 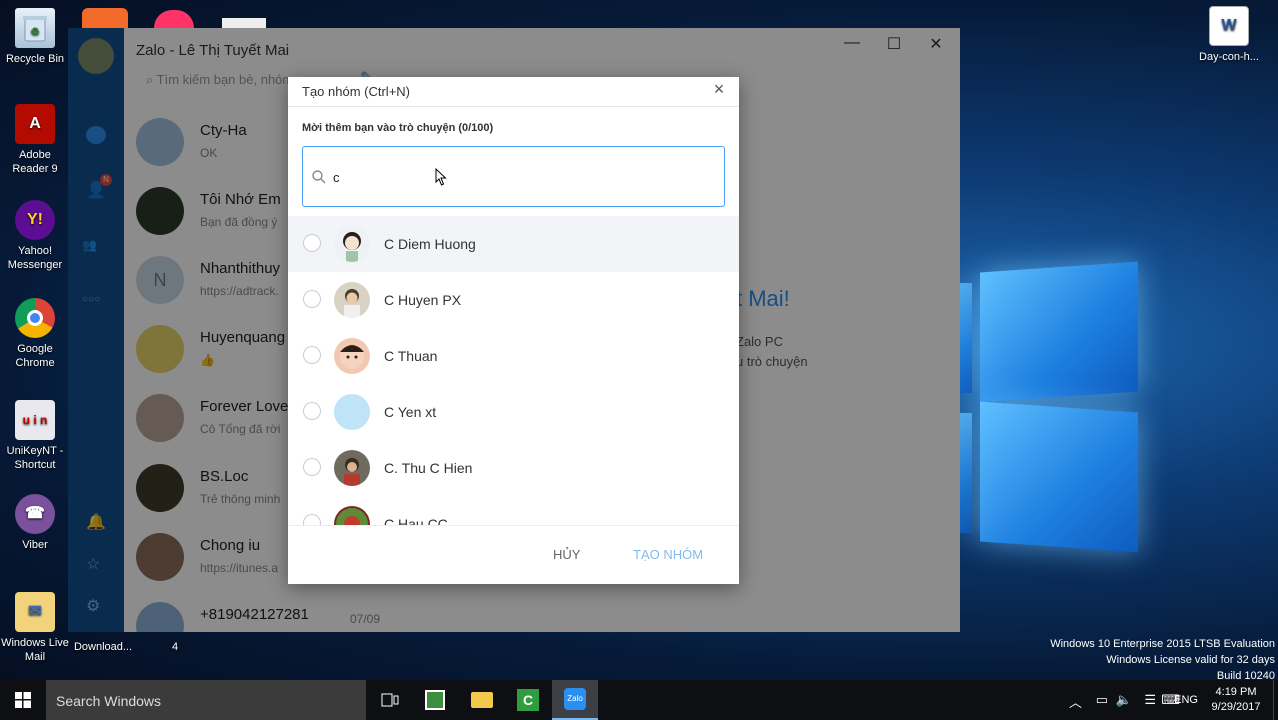 I want to click on contact-name: C Diem Huong, so click(x=430, y=244).